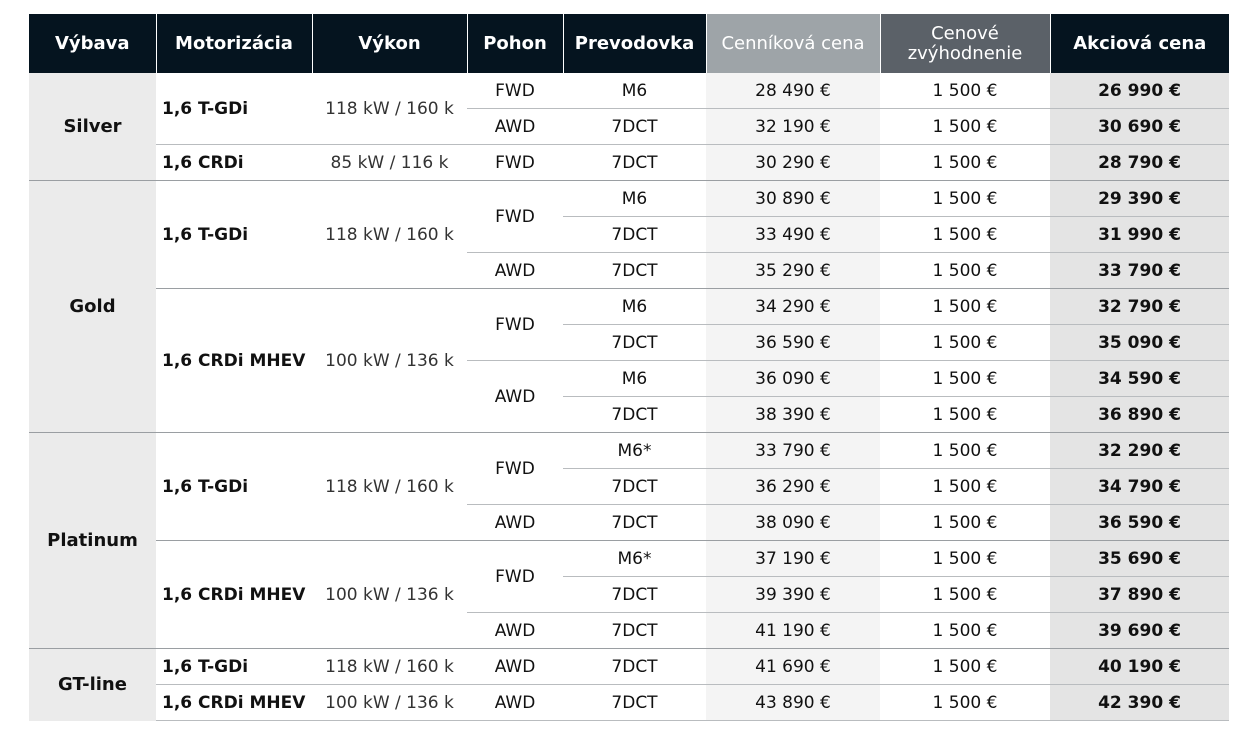 Image resolution: width=1244 pixels, height=730 pixels. What do you see at coordinates (1139, 43) in the screenshot?
I see `header-promo-price: Akciová cena` at bounding box center [1139, 43].